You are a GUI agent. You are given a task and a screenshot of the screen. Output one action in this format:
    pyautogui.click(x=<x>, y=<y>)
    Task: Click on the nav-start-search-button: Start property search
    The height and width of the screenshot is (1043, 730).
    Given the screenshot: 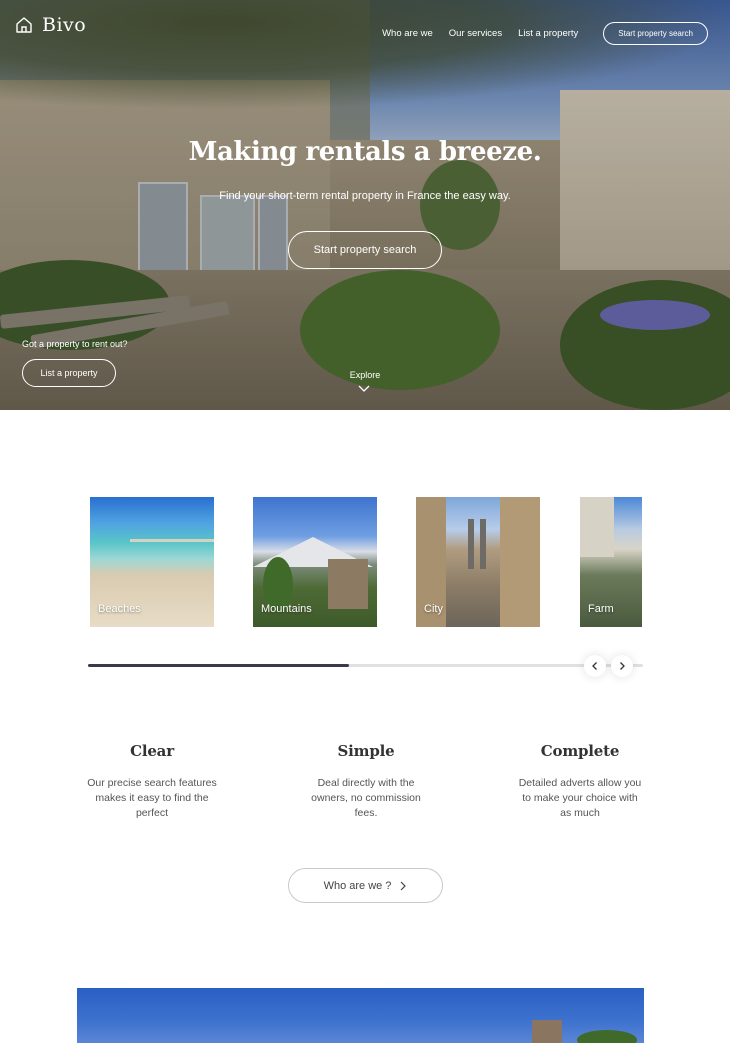 What is the action you would take?
    pyautogui.click(x=655, y=33)
    